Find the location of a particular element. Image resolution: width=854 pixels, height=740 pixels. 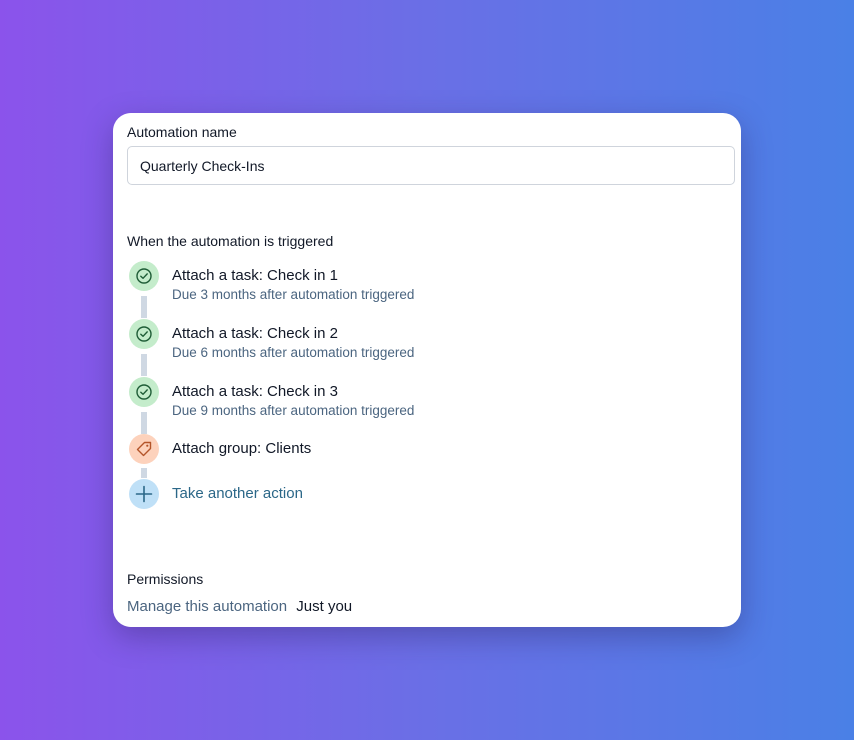

permissions-row: Manage this automation Just you is located at coordinates (239, 606).